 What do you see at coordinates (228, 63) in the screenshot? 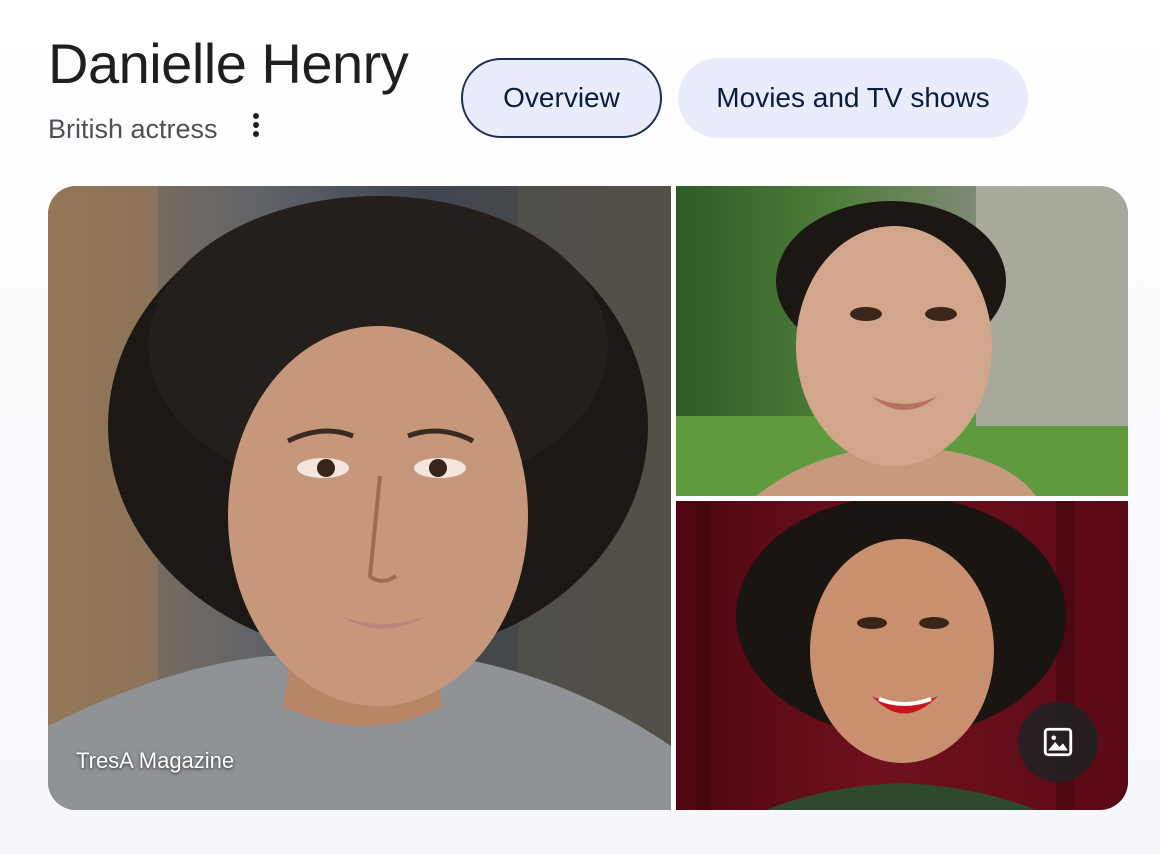
I see `entity-title: Danielle Henry` at bounding box center [228, 63].